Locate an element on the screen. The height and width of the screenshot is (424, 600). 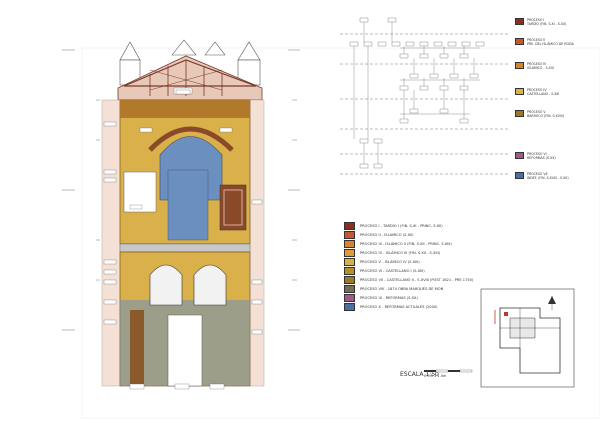
level-marks-right is located at coordinates (294, 190).